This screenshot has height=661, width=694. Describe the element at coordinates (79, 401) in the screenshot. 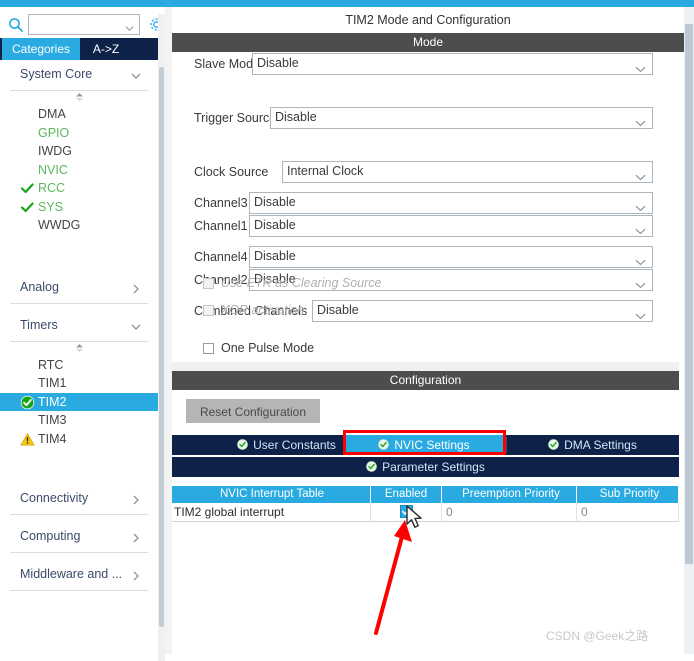

I see `sidebar-item-tim2: TIM2` at that location.